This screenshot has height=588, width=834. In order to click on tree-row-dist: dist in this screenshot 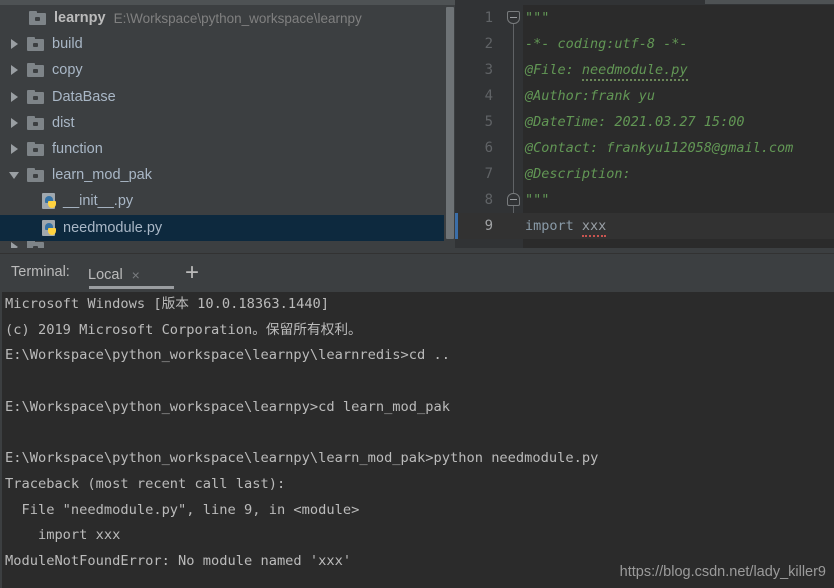, I will do `click(222, 123)`.